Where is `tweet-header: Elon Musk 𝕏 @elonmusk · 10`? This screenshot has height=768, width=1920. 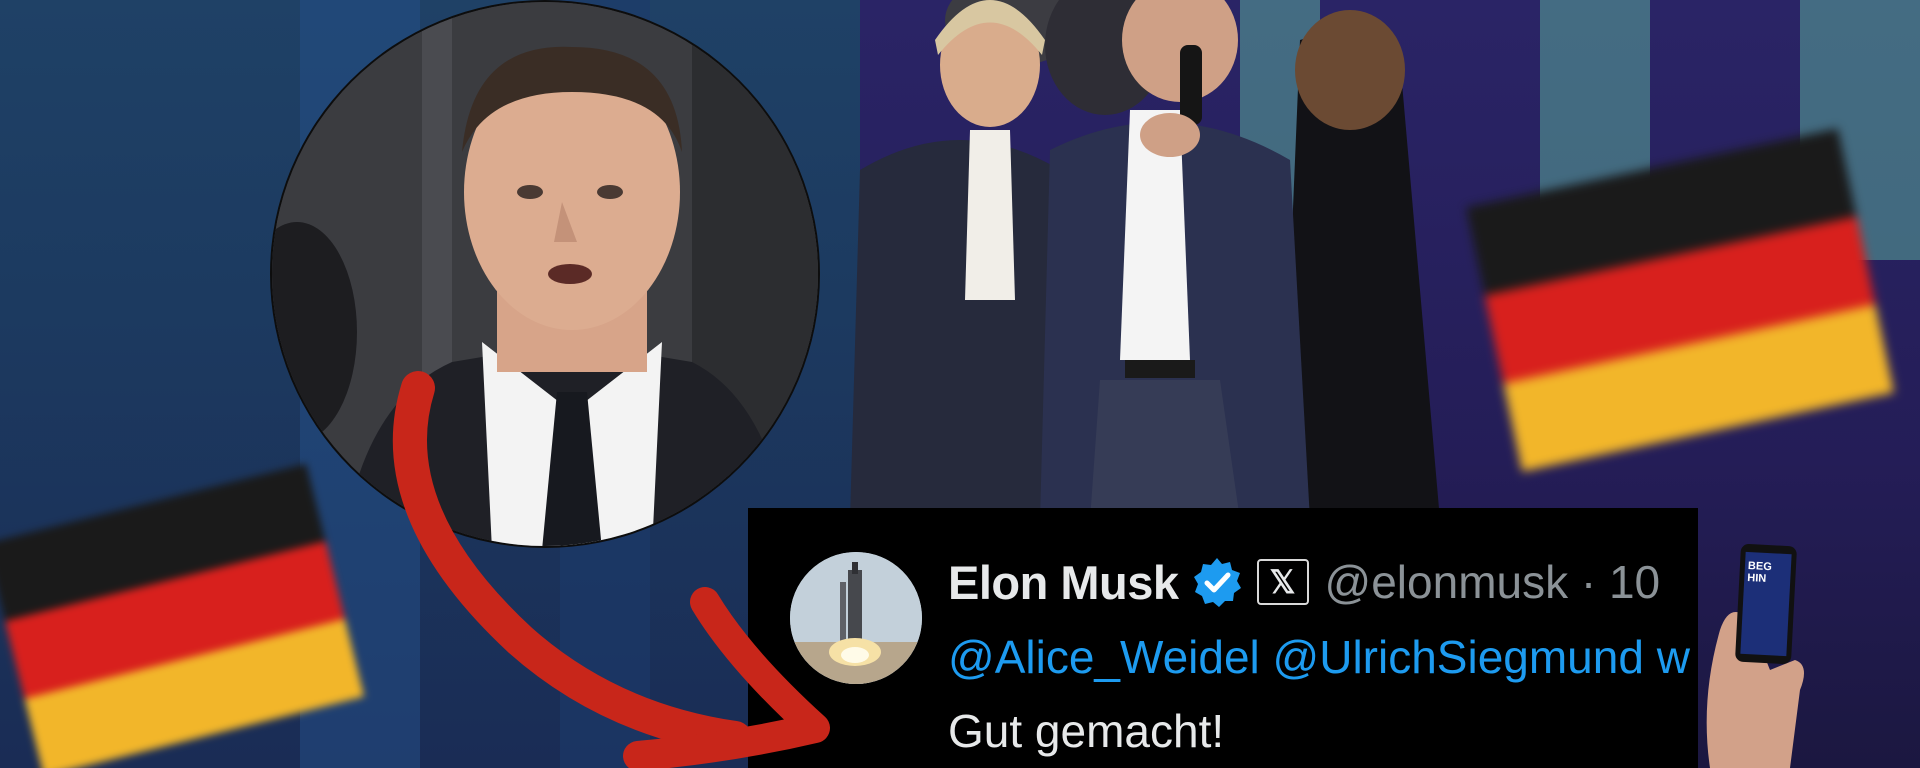
tweet-header: Elon Musk 𝕏 @elonmusk · 10 is located at coordinates (1304, 582).